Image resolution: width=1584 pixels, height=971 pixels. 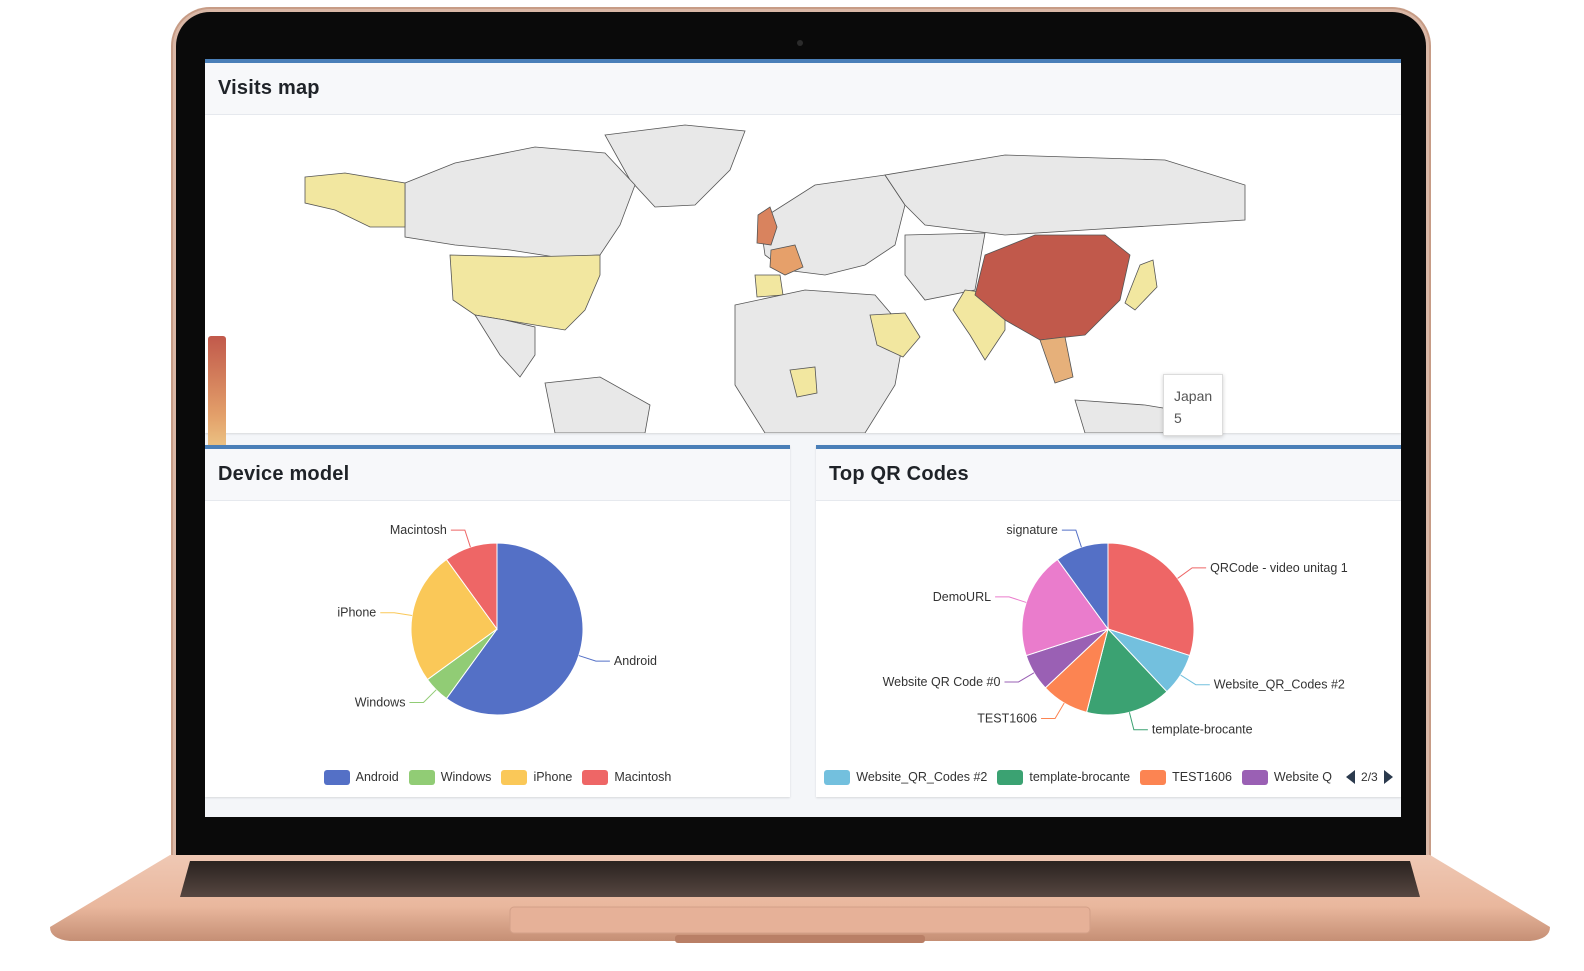 I want to click on visits-map-header: Visits map, so click(x=803, y=89).